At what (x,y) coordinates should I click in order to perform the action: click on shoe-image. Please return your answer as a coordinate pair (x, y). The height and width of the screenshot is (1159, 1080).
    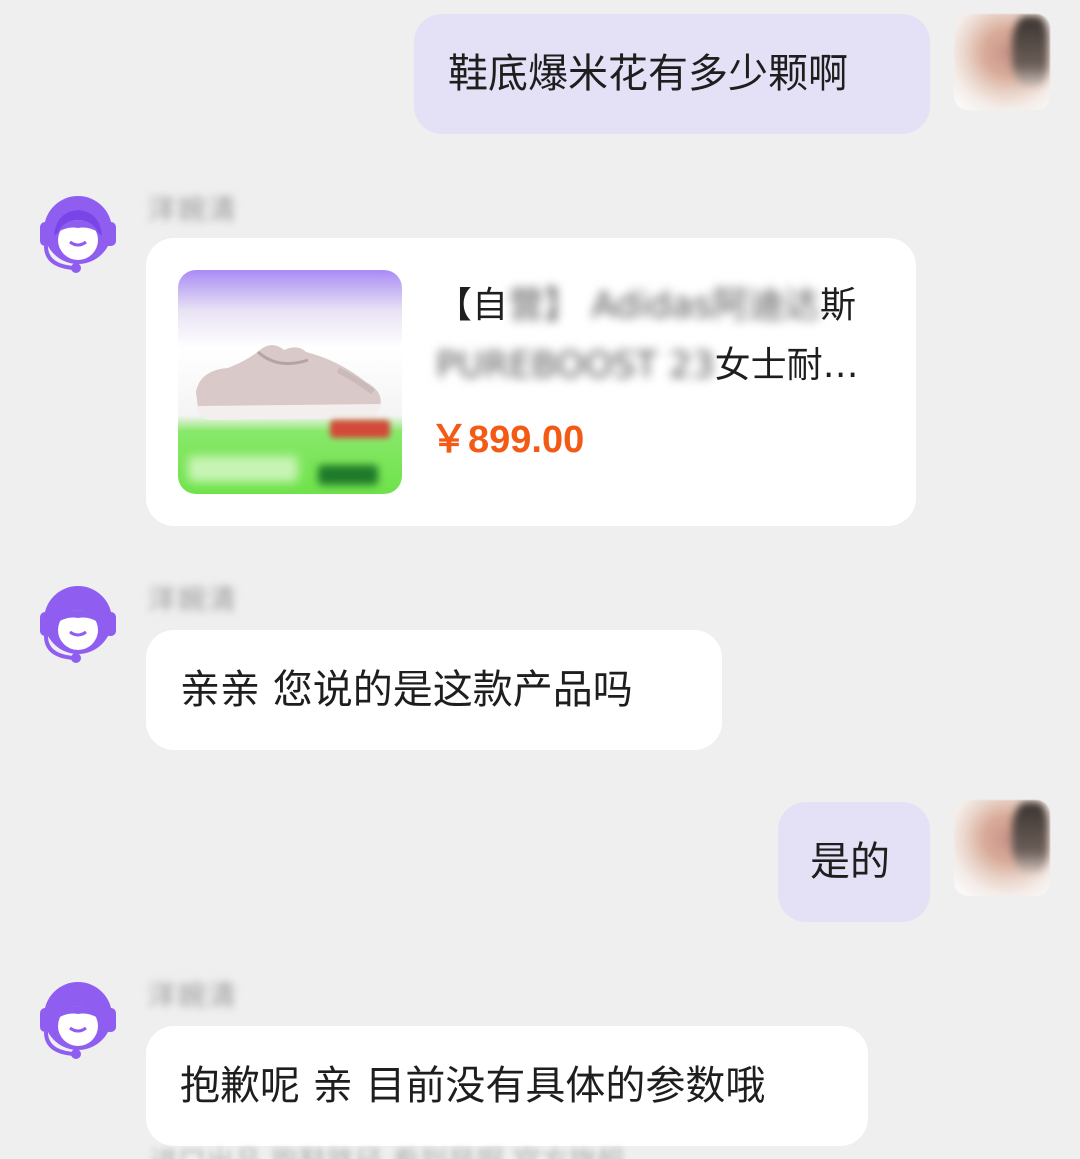
    Looking at the image, I should click on (288, 382).